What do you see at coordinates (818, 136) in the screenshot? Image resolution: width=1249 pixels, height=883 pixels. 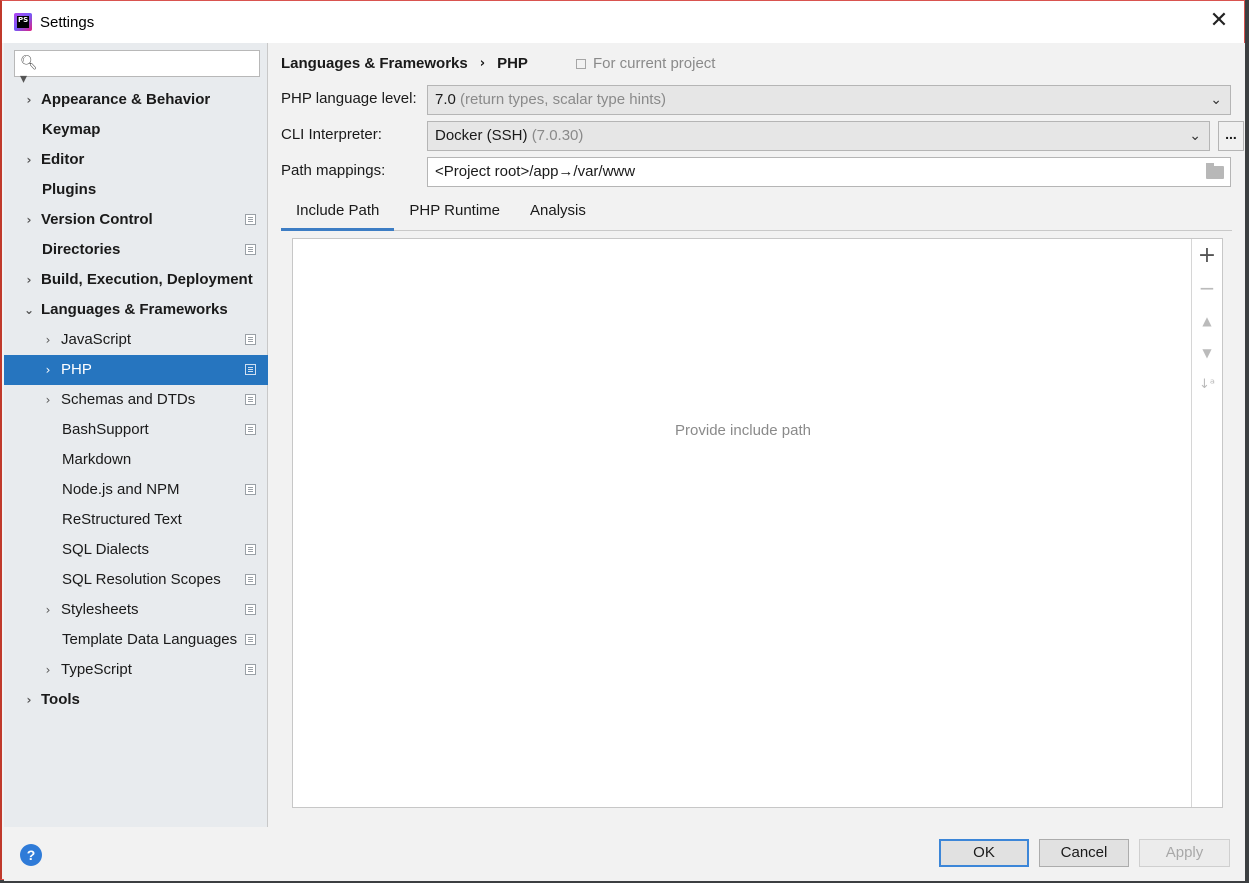 I see `cli-interpreter-select: Docker (SSH) (7.0.30) ⌄` at bounding box center [818, 136].